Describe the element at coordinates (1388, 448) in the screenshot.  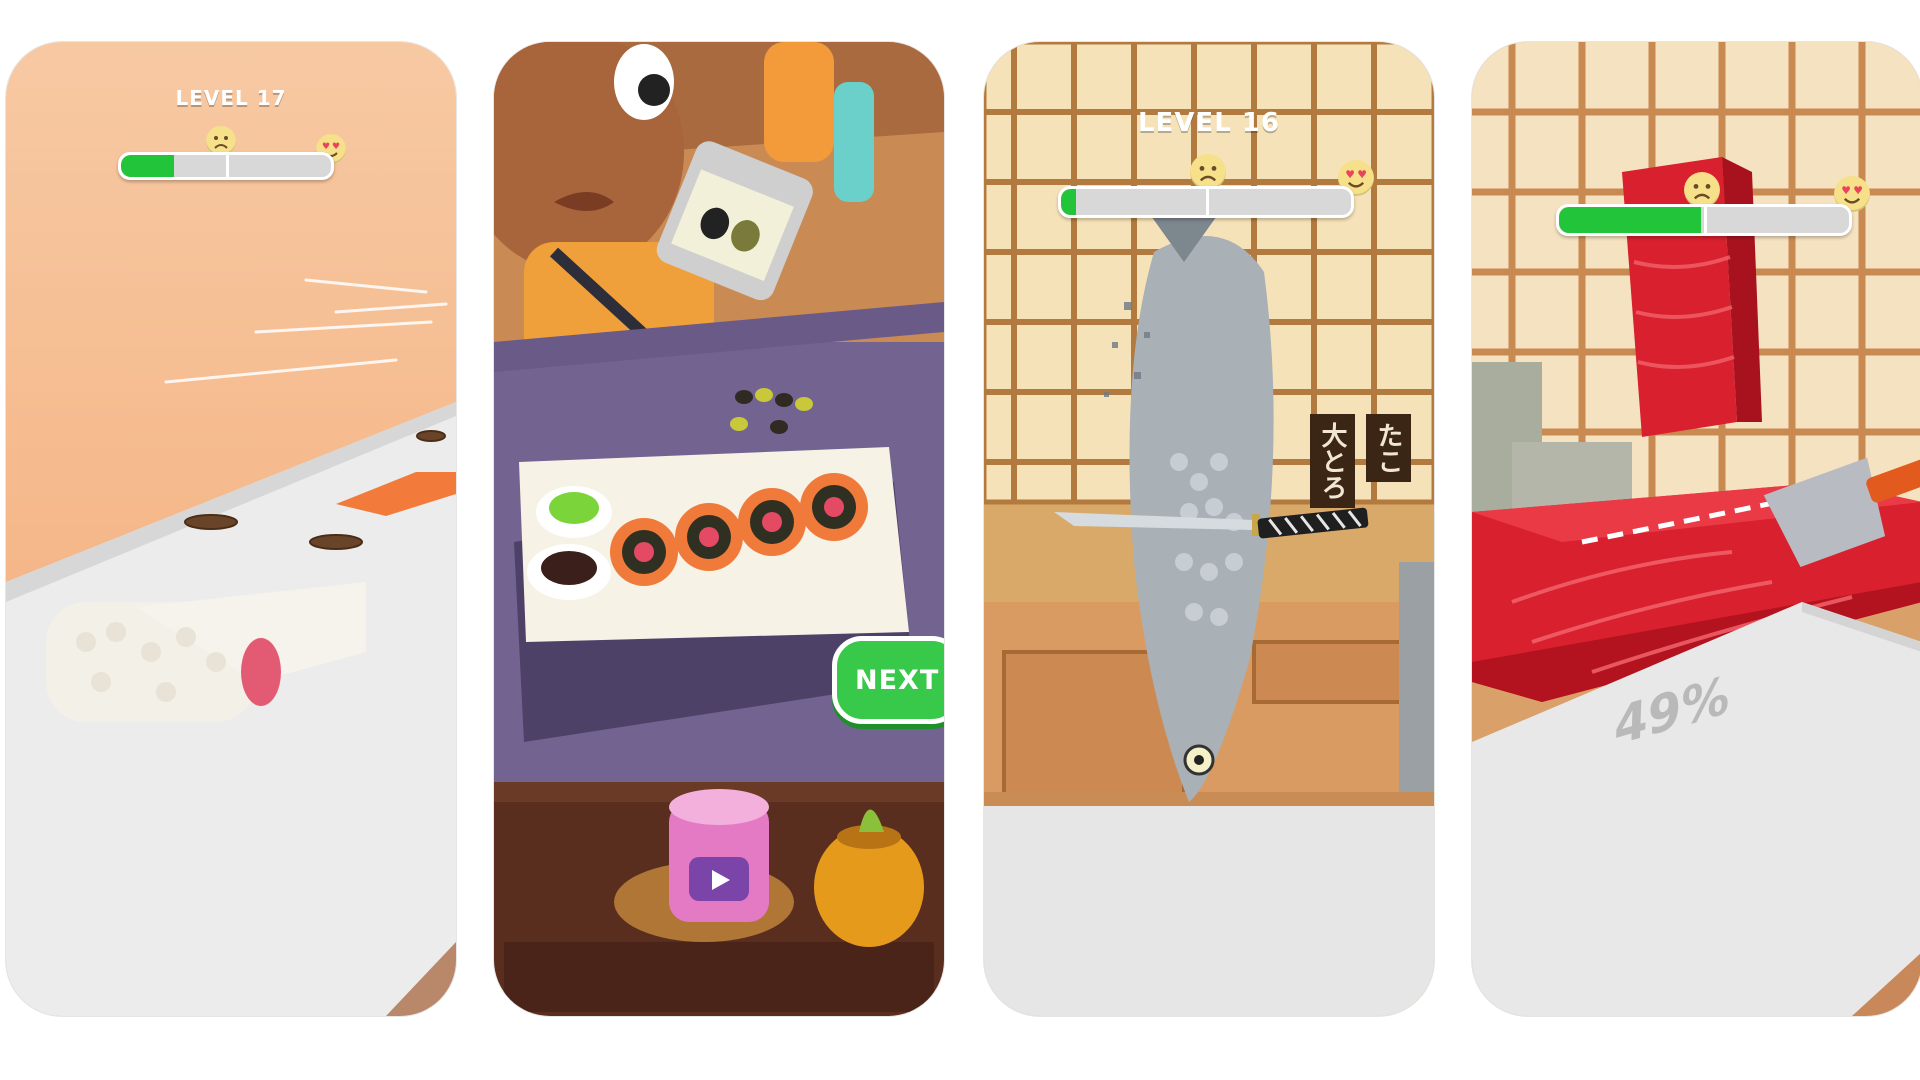
I see `menu-sign: たこ` at that location.